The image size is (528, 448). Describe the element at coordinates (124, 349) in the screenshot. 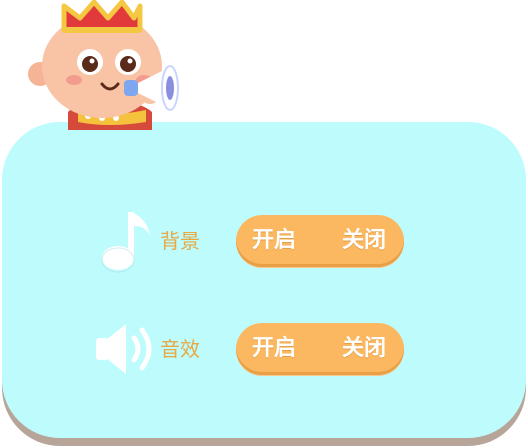

I see `speaker-icon` at that location.